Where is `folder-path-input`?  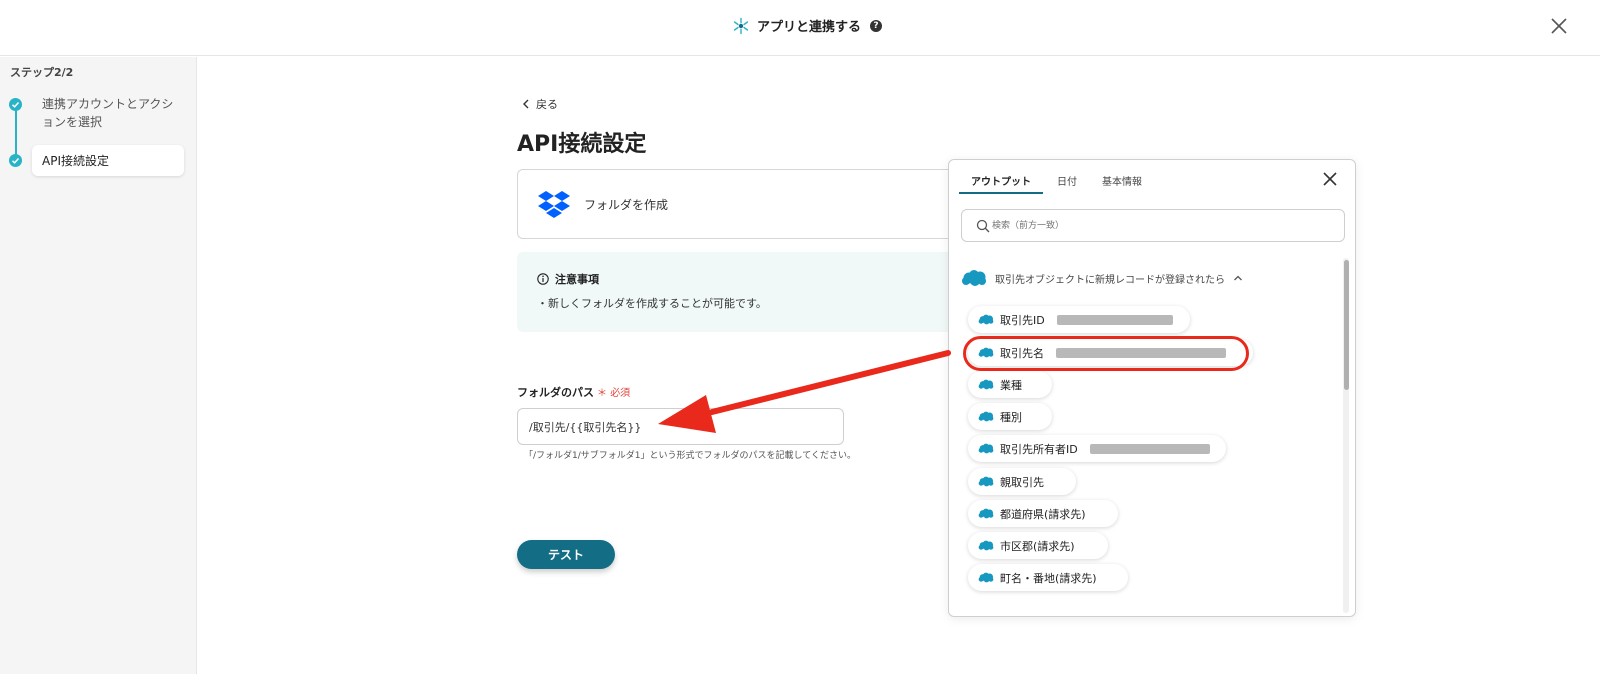 folder-path-input is located at coordinates (680, 426).